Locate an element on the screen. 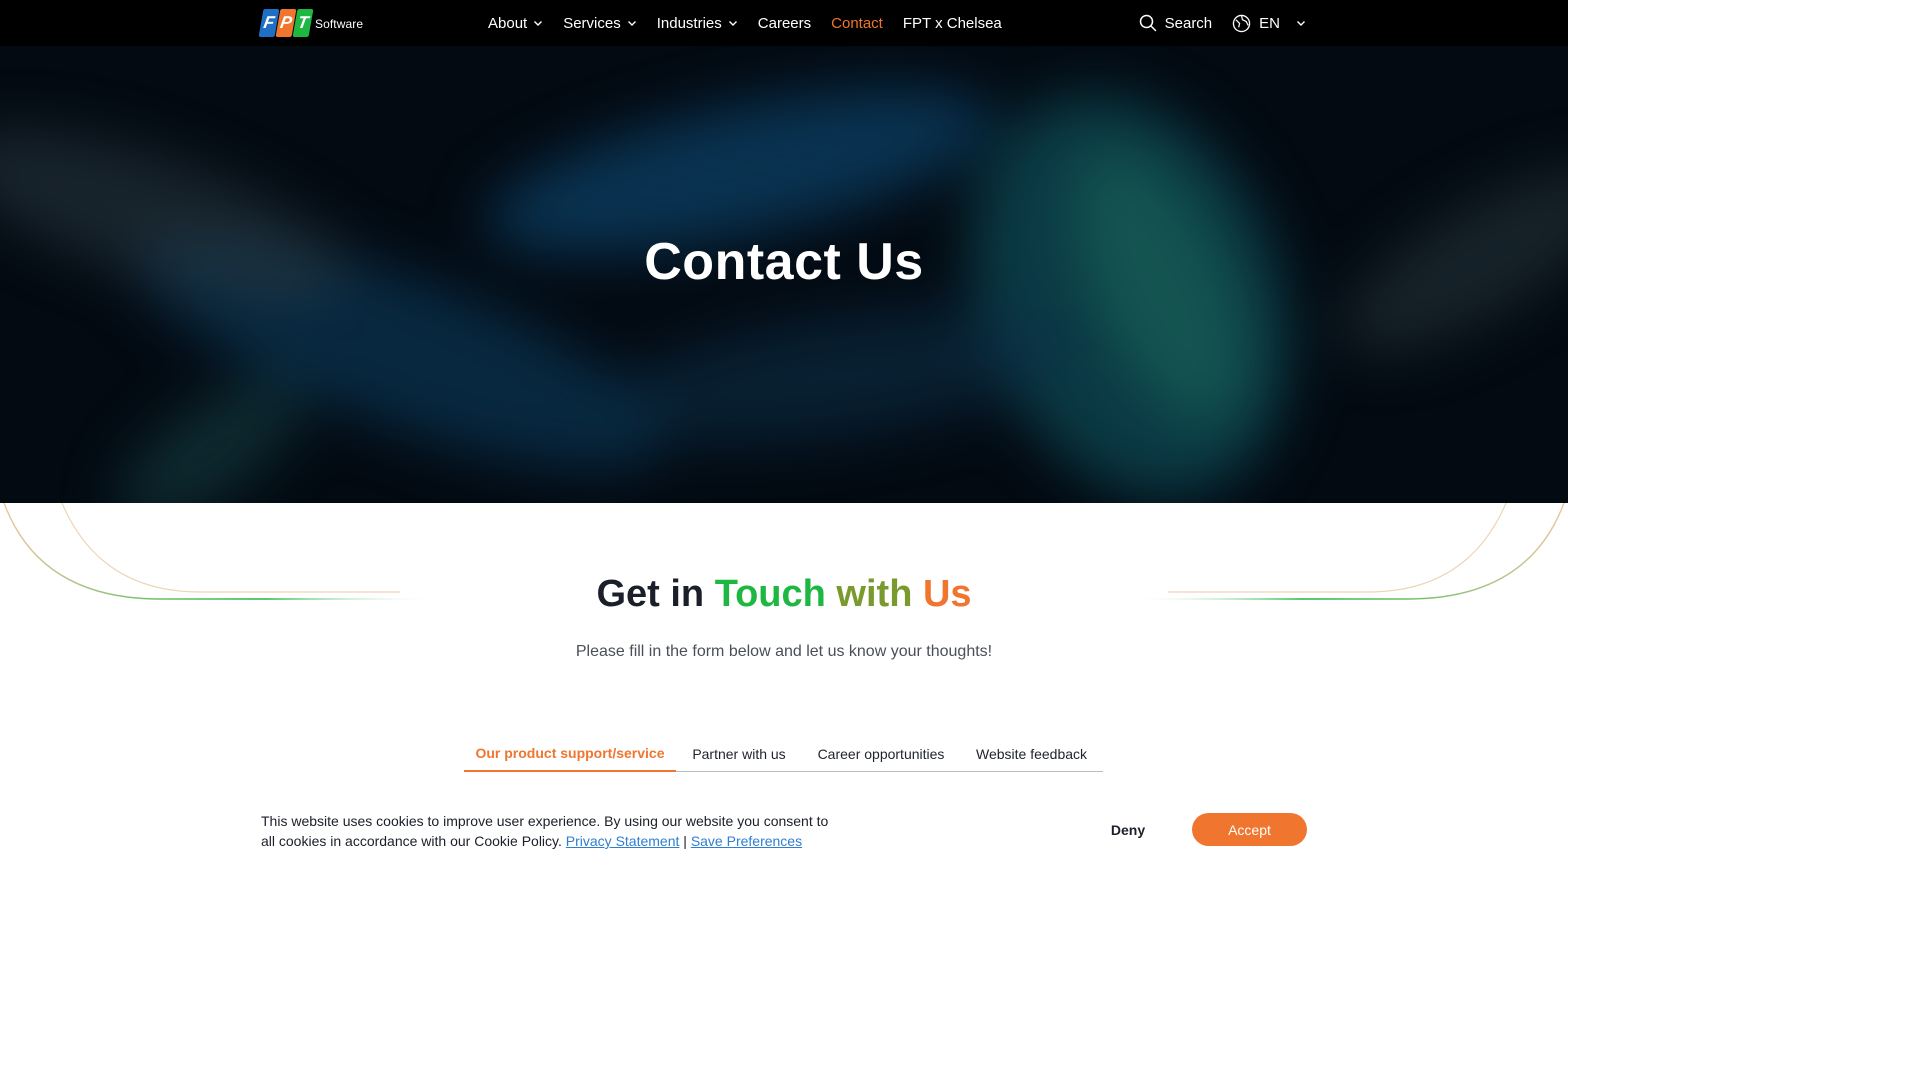 The height and width of the screenshot is (1080, 1920). globe-icon is located at coordinates (1241, 23).